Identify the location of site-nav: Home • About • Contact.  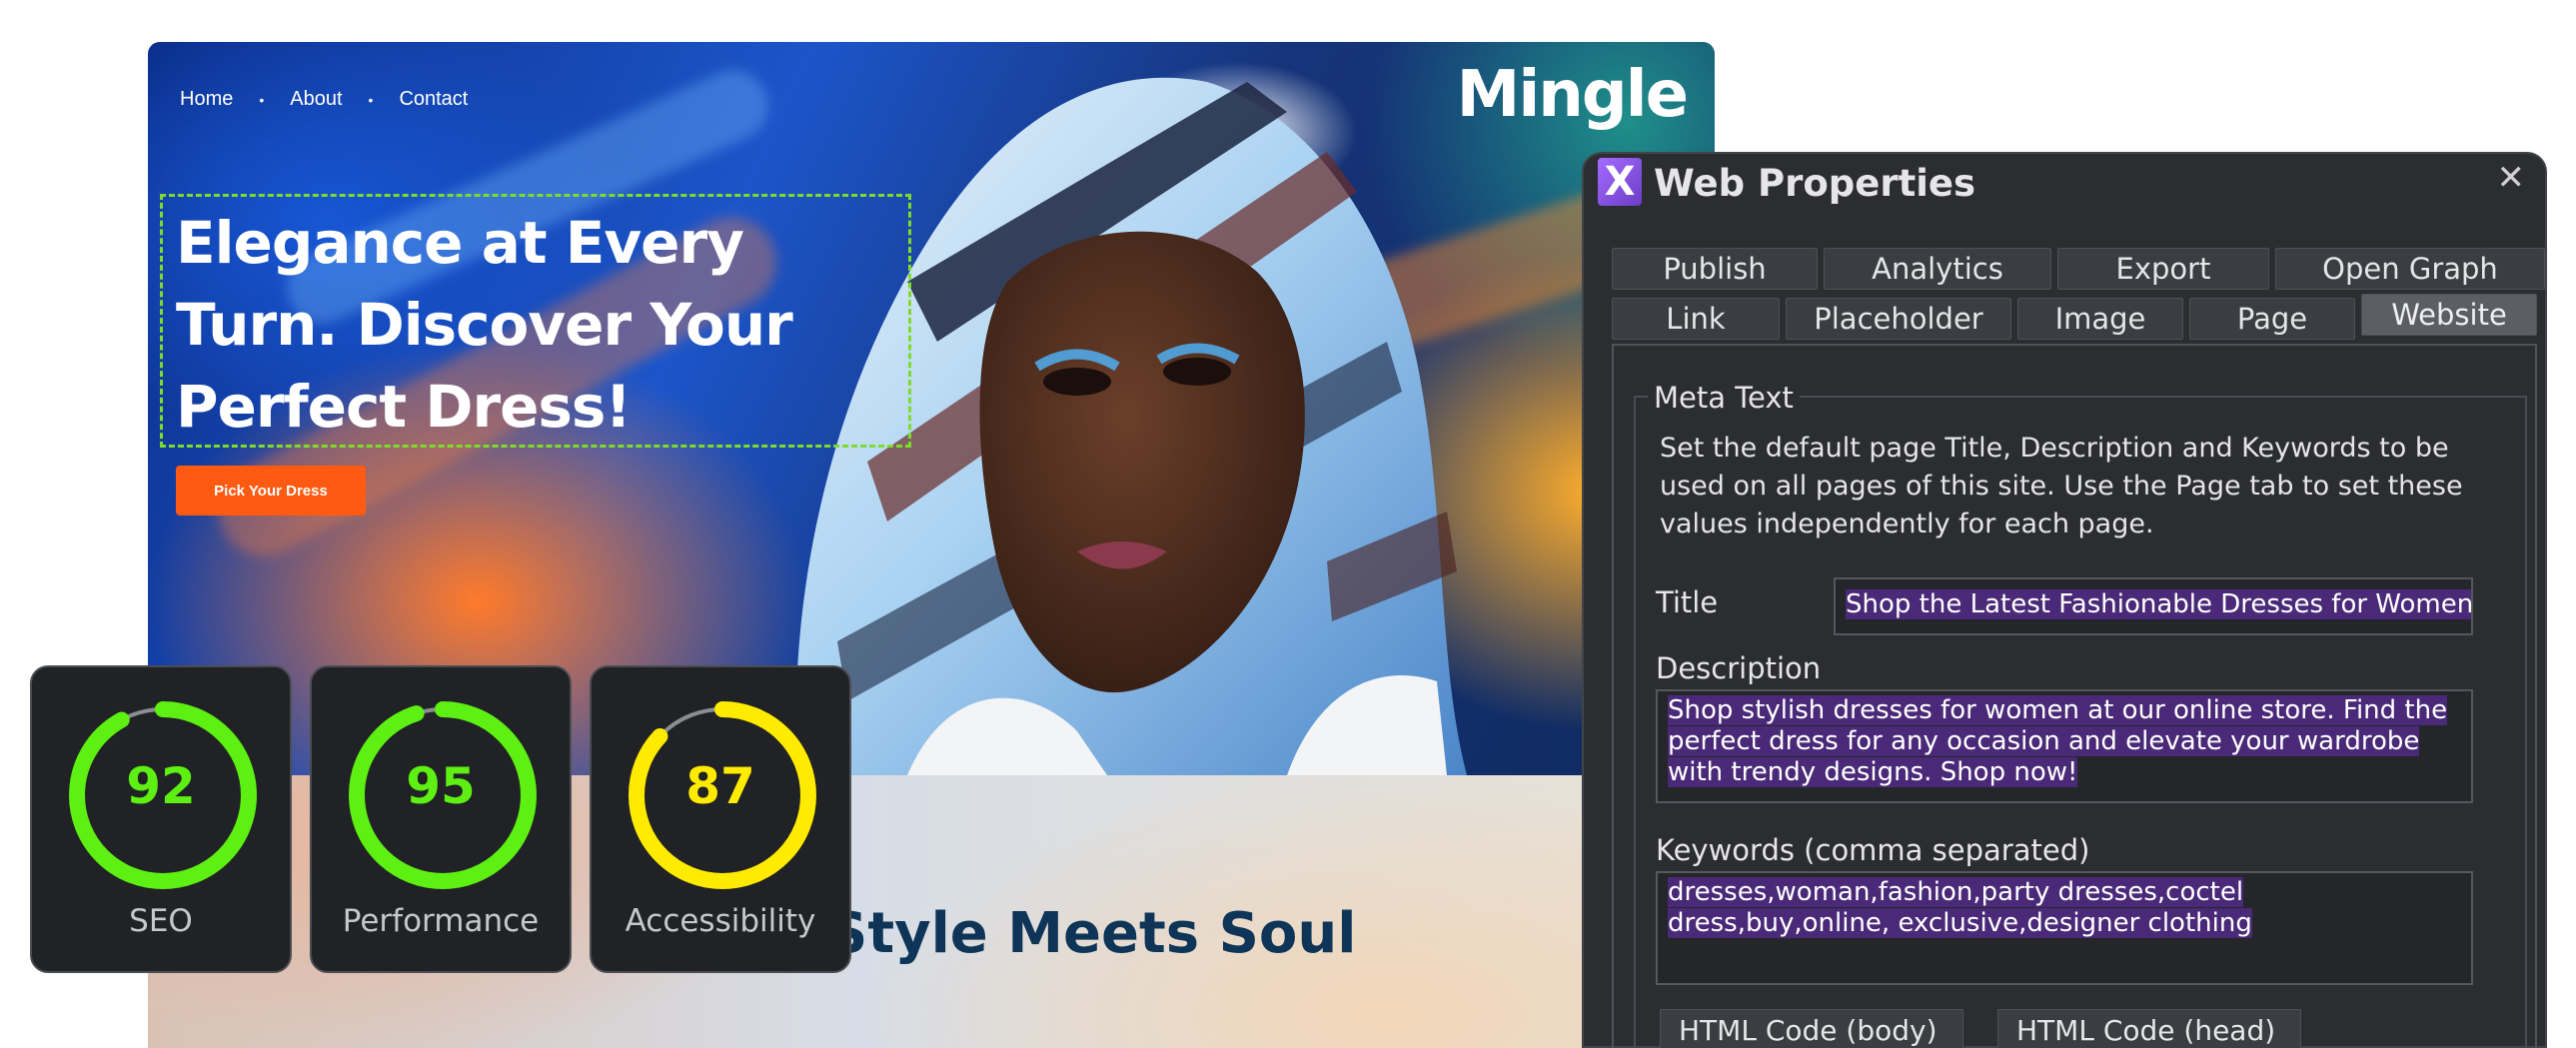
(324, 99).